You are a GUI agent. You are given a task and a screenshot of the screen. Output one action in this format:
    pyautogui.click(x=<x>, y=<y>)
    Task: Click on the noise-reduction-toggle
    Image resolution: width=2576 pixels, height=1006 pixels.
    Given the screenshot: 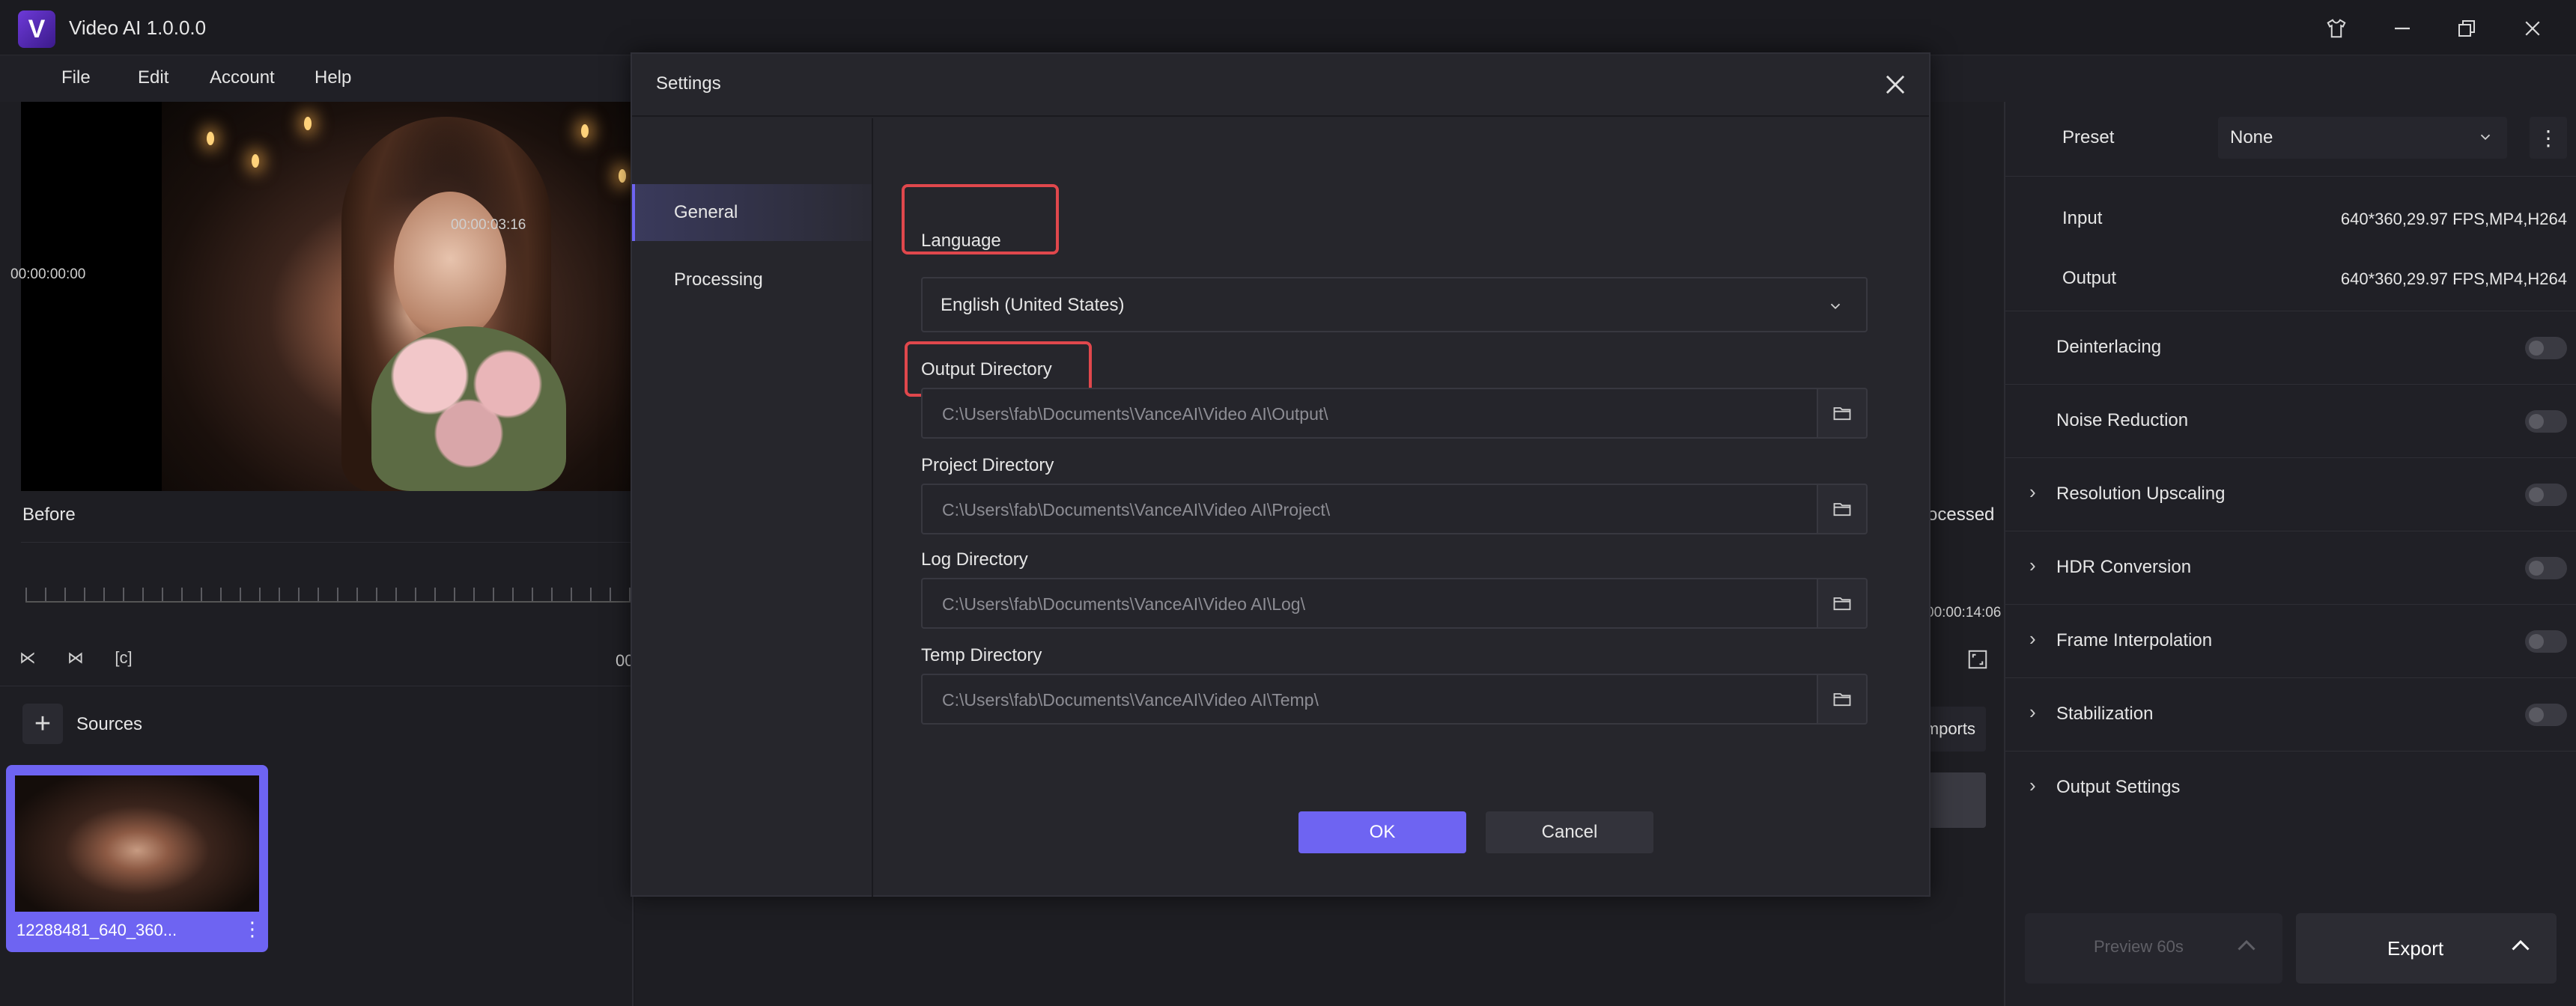 What is the action you would take?
    pyautogui.click(x=2546, y=421)
    